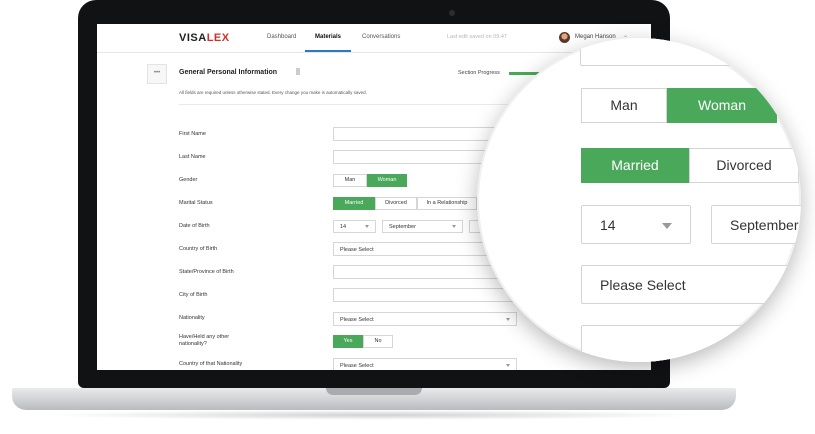  I want to click on last-name-label: Last Name, so click(192, 157).